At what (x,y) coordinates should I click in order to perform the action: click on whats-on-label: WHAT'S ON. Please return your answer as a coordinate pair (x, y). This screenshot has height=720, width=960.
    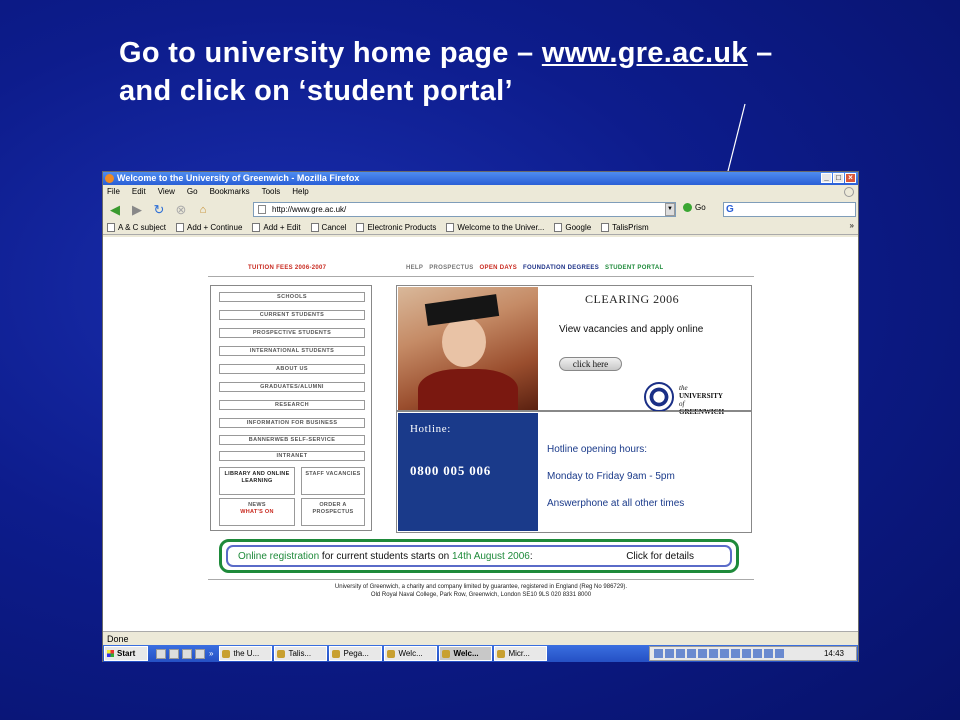
    Looking at the image, I should click on (257, 512).